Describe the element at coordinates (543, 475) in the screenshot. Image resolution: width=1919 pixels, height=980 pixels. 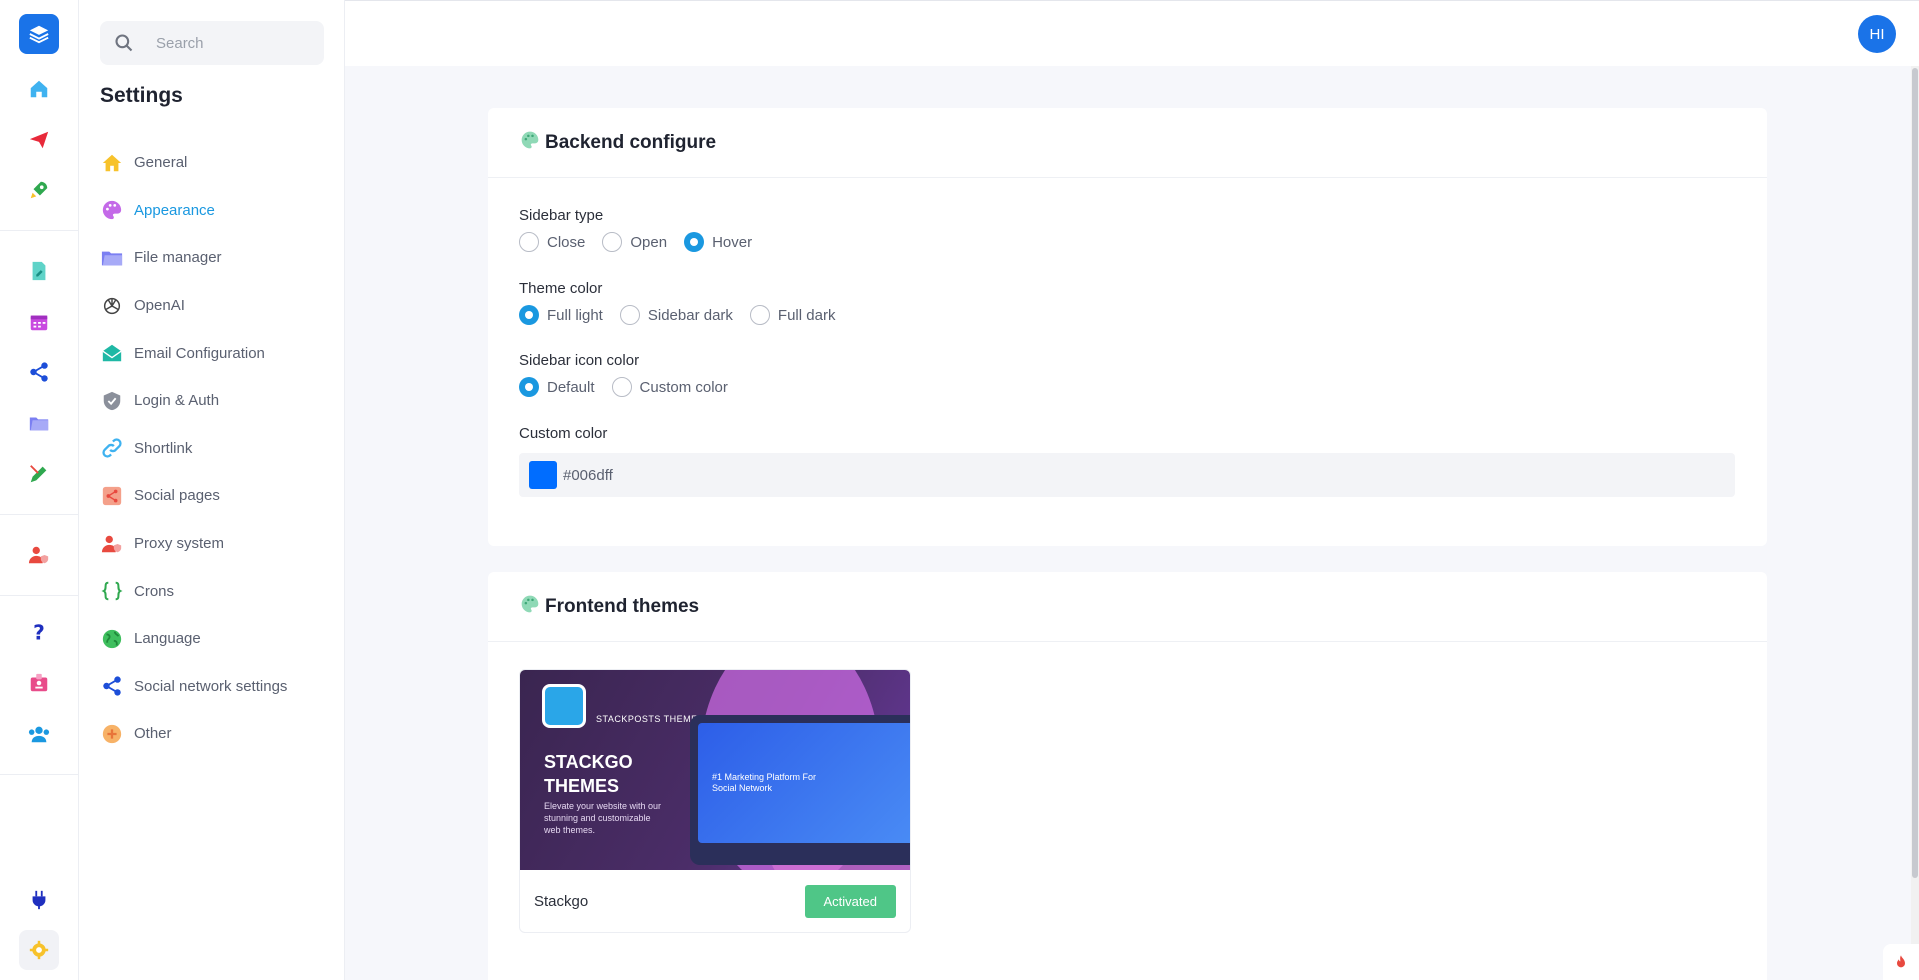
I see `color-swatch` at that location.